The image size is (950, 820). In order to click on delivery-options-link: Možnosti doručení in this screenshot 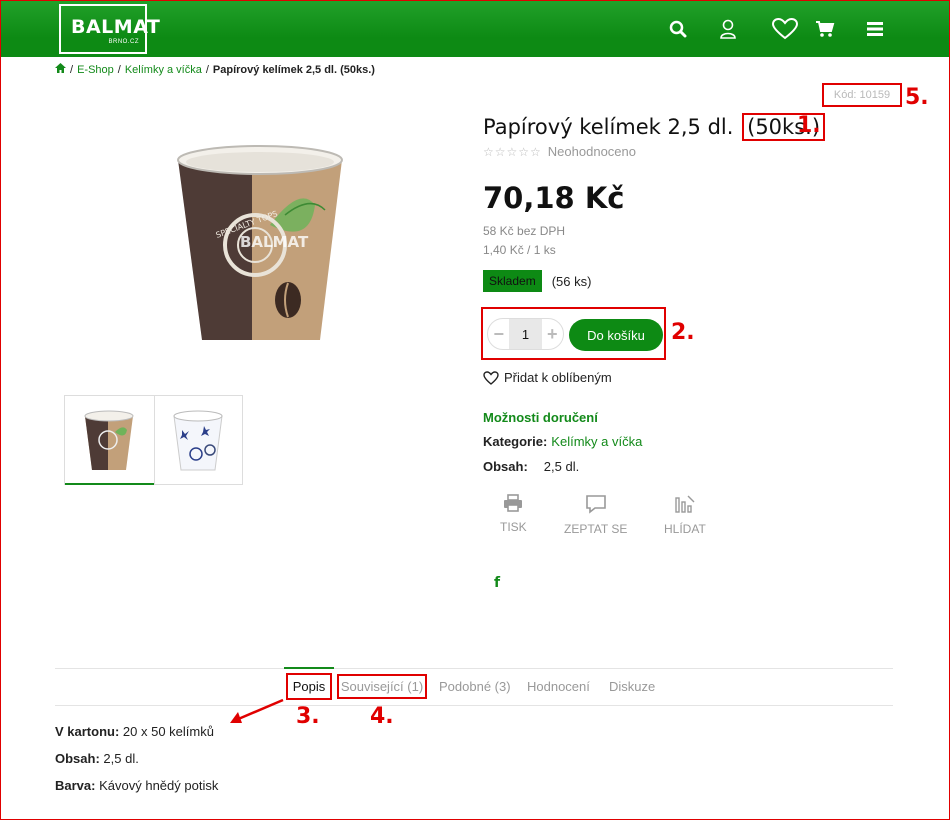, I will do `click(540, 417)`.